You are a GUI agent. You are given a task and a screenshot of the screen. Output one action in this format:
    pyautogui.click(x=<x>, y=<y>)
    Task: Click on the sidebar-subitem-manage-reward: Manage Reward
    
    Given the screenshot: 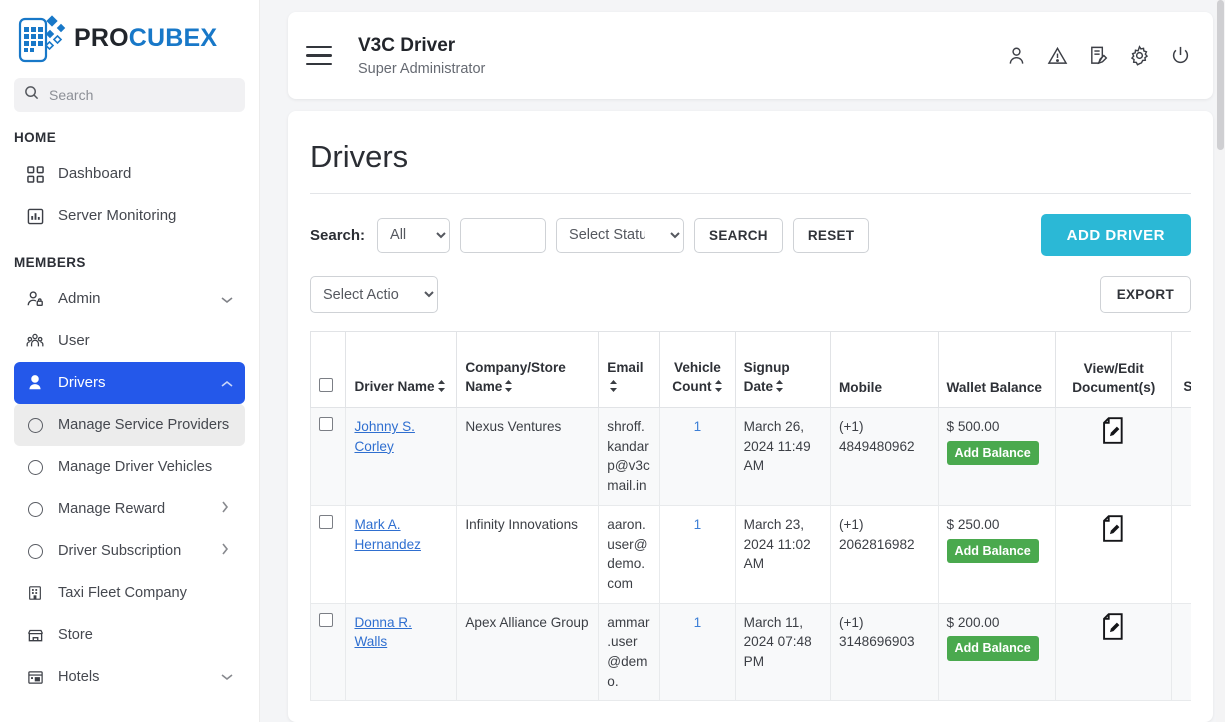 What is the action you would take?
    pyautogui.click(x=129, y=509)
    